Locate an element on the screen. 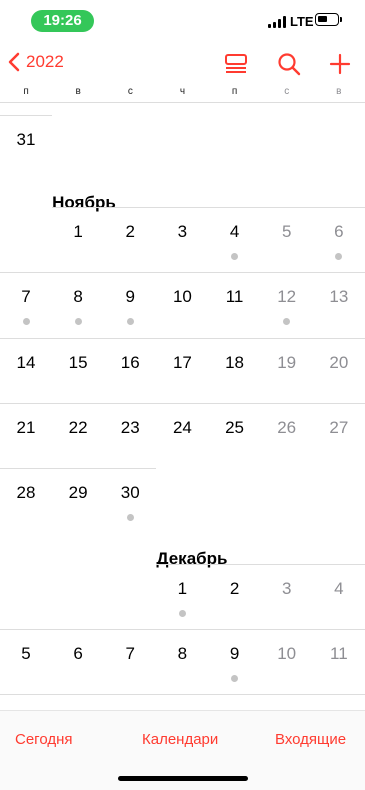 Image resolution: width=365 pixels, height=790 pixels. calendar-day: 28 is located at coordinates (26, 493).